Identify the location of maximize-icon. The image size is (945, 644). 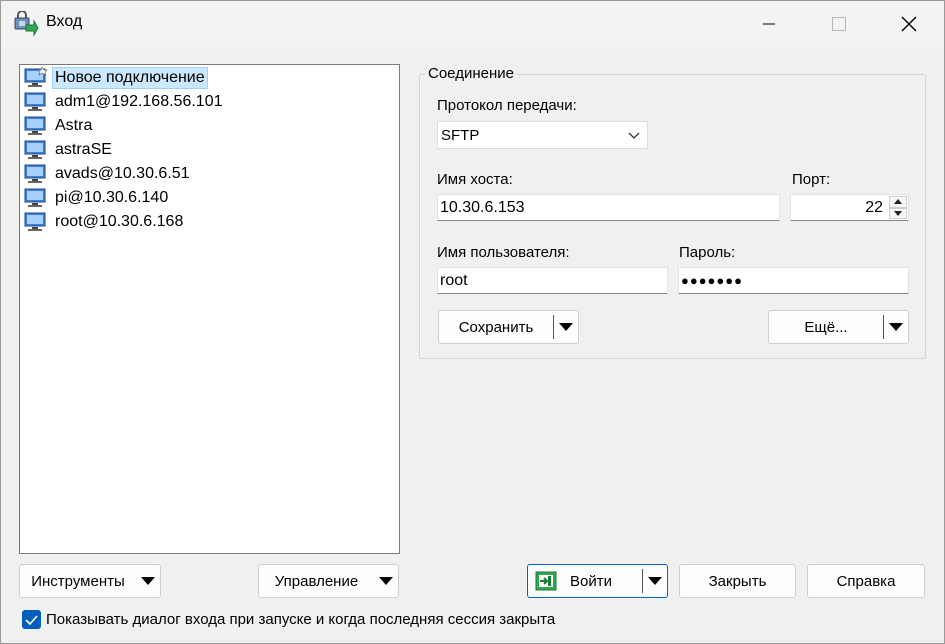
(839, 24).